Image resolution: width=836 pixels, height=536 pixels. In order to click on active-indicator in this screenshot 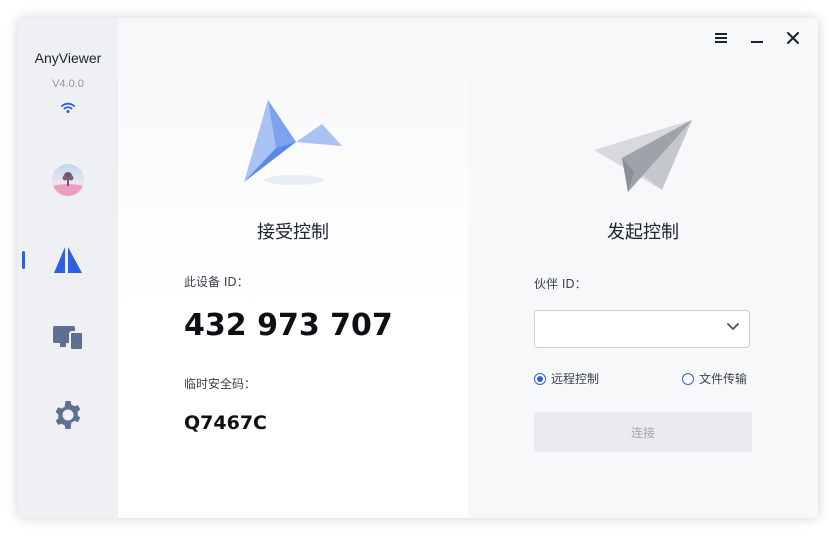, I will do `click(23, 260)`.